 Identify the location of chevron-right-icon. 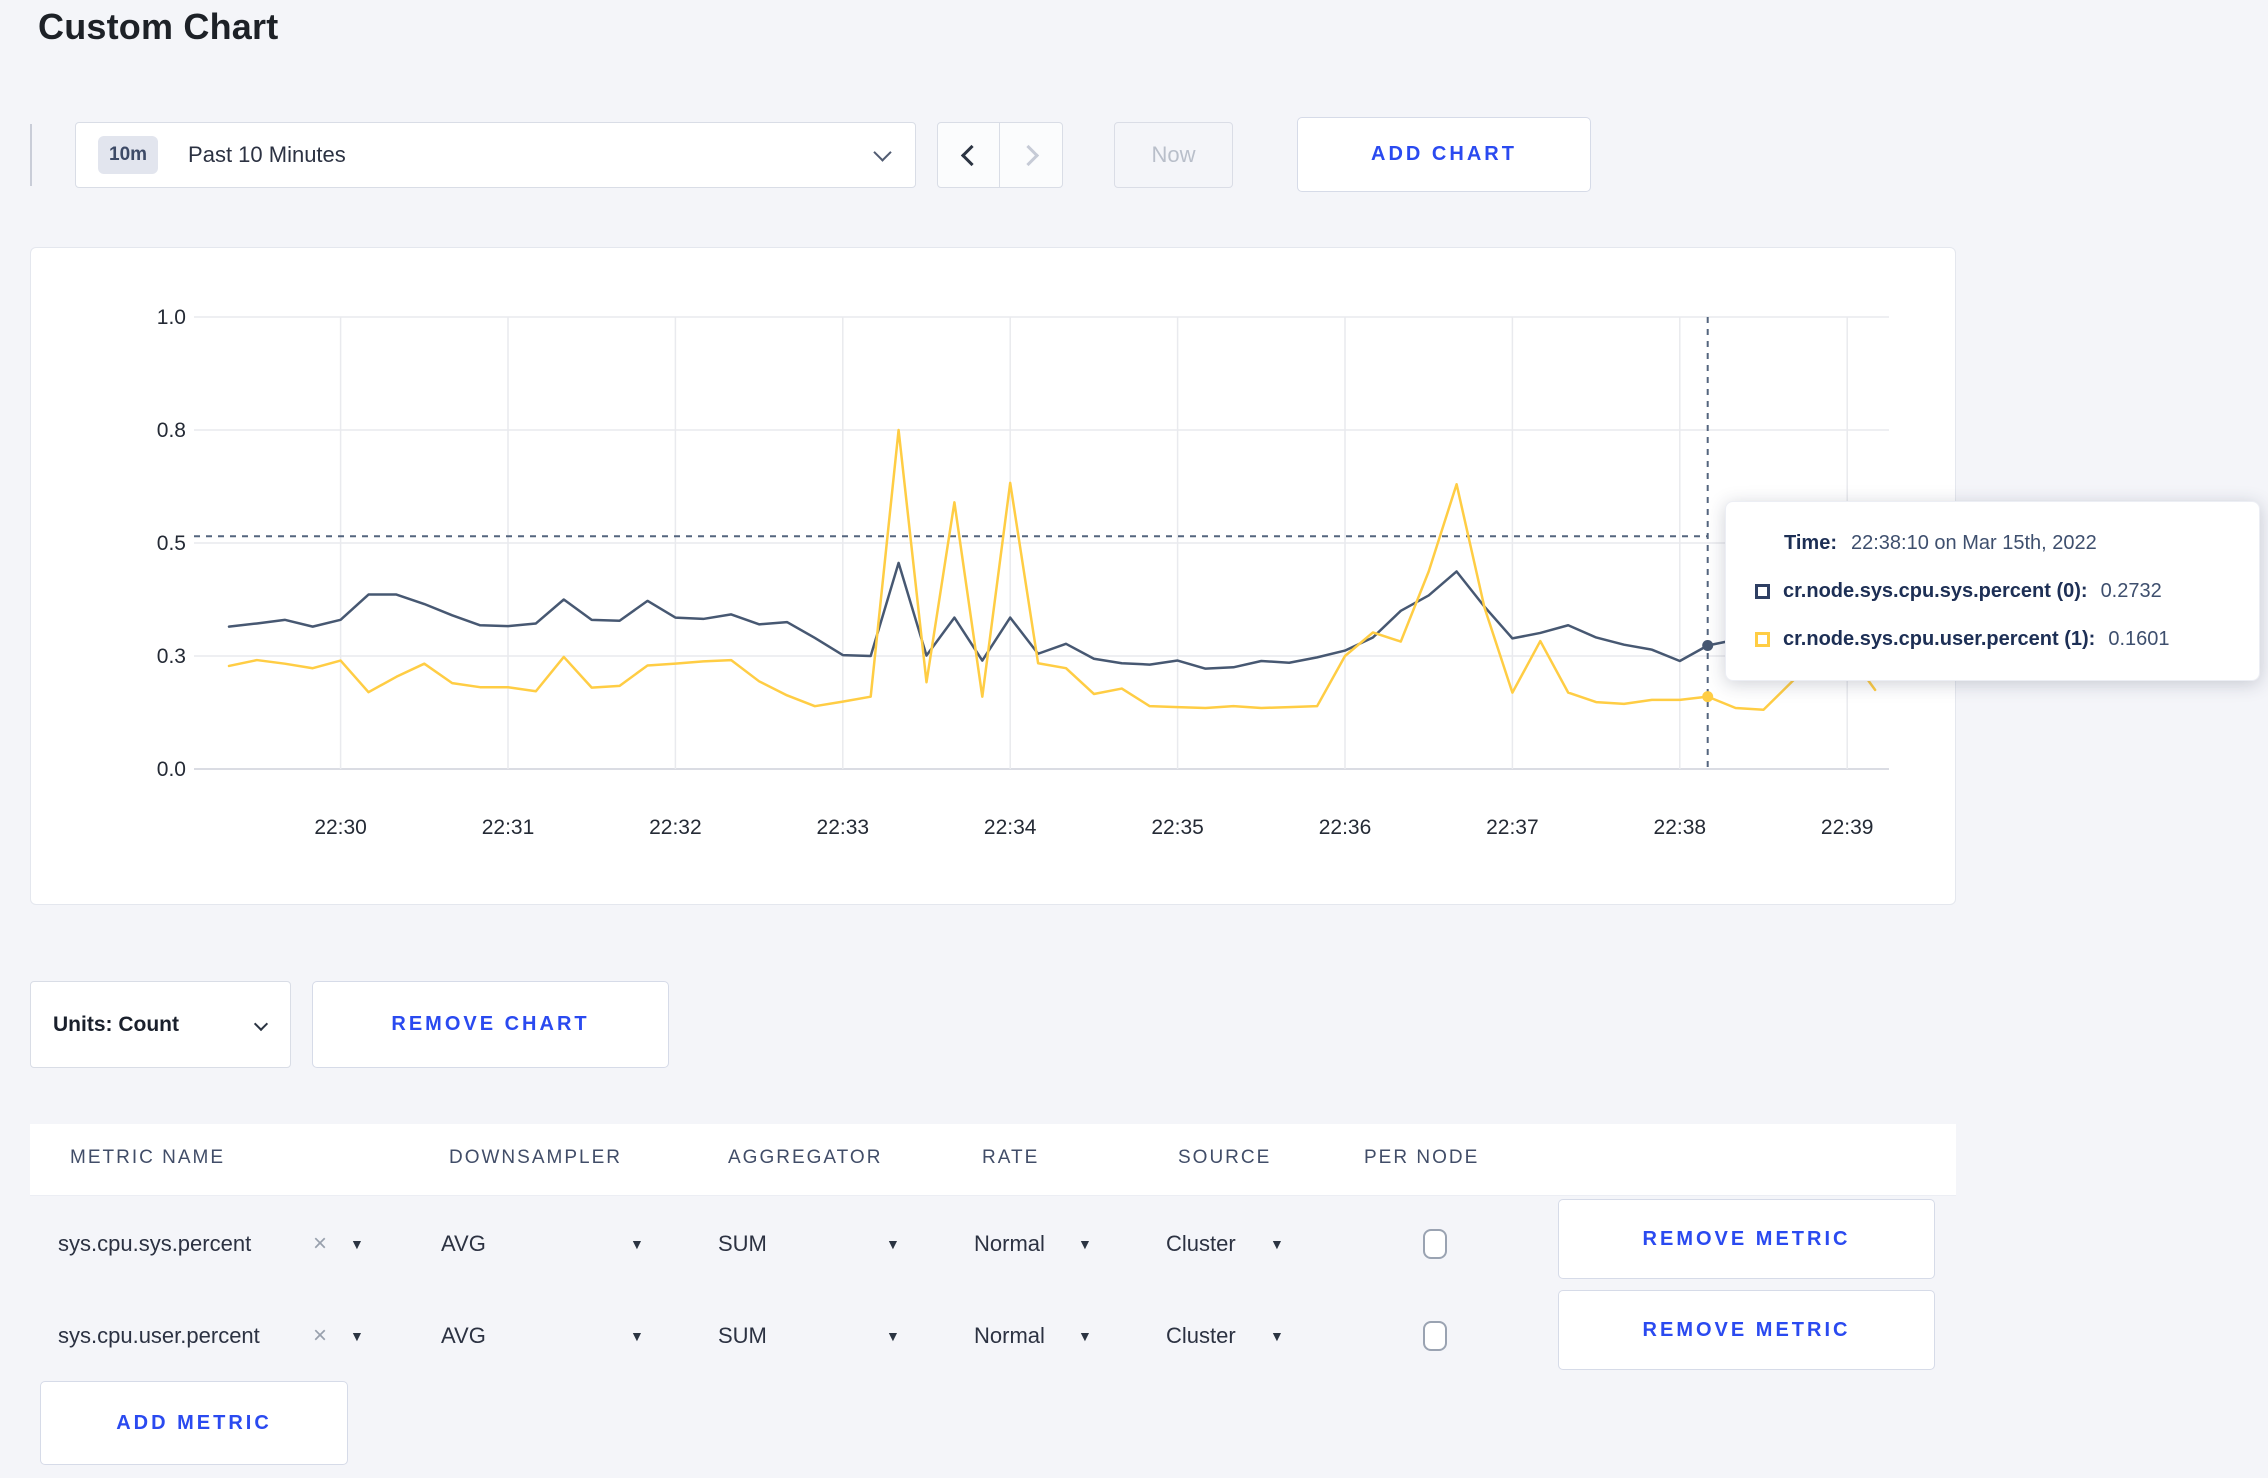
(1028, 155).